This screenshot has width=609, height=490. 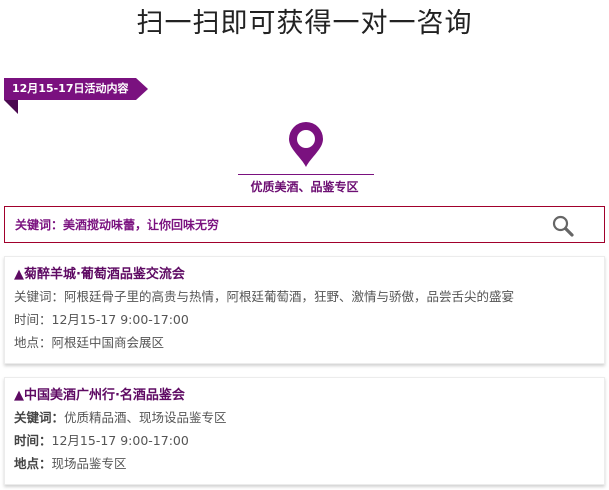 I want to click on ribbon-fold, so click(x=11, y=107).